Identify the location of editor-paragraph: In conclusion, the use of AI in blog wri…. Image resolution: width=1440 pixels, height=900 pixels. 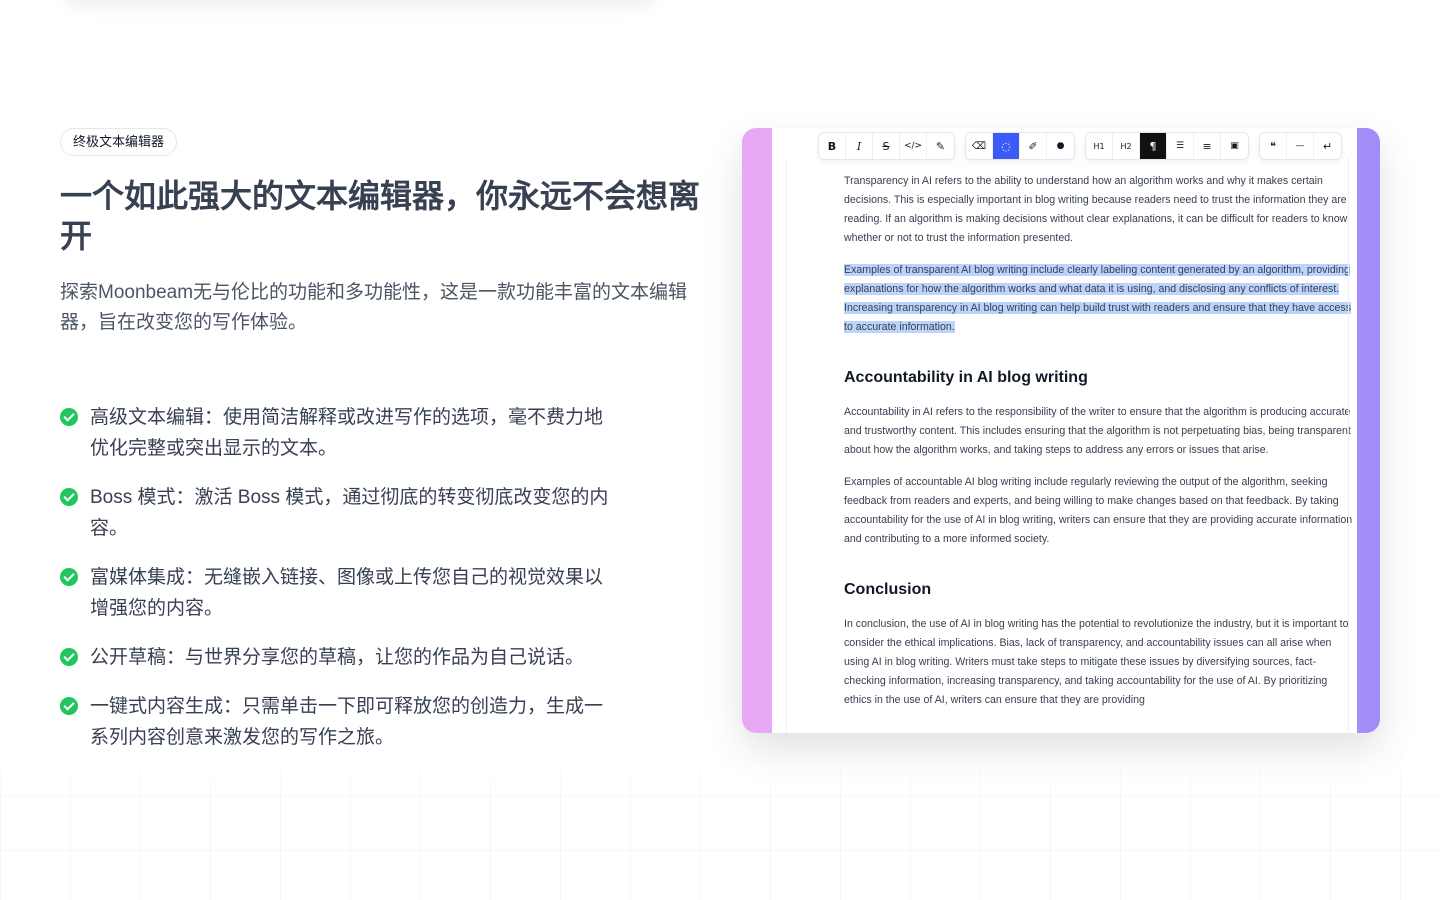
(1096, 662).